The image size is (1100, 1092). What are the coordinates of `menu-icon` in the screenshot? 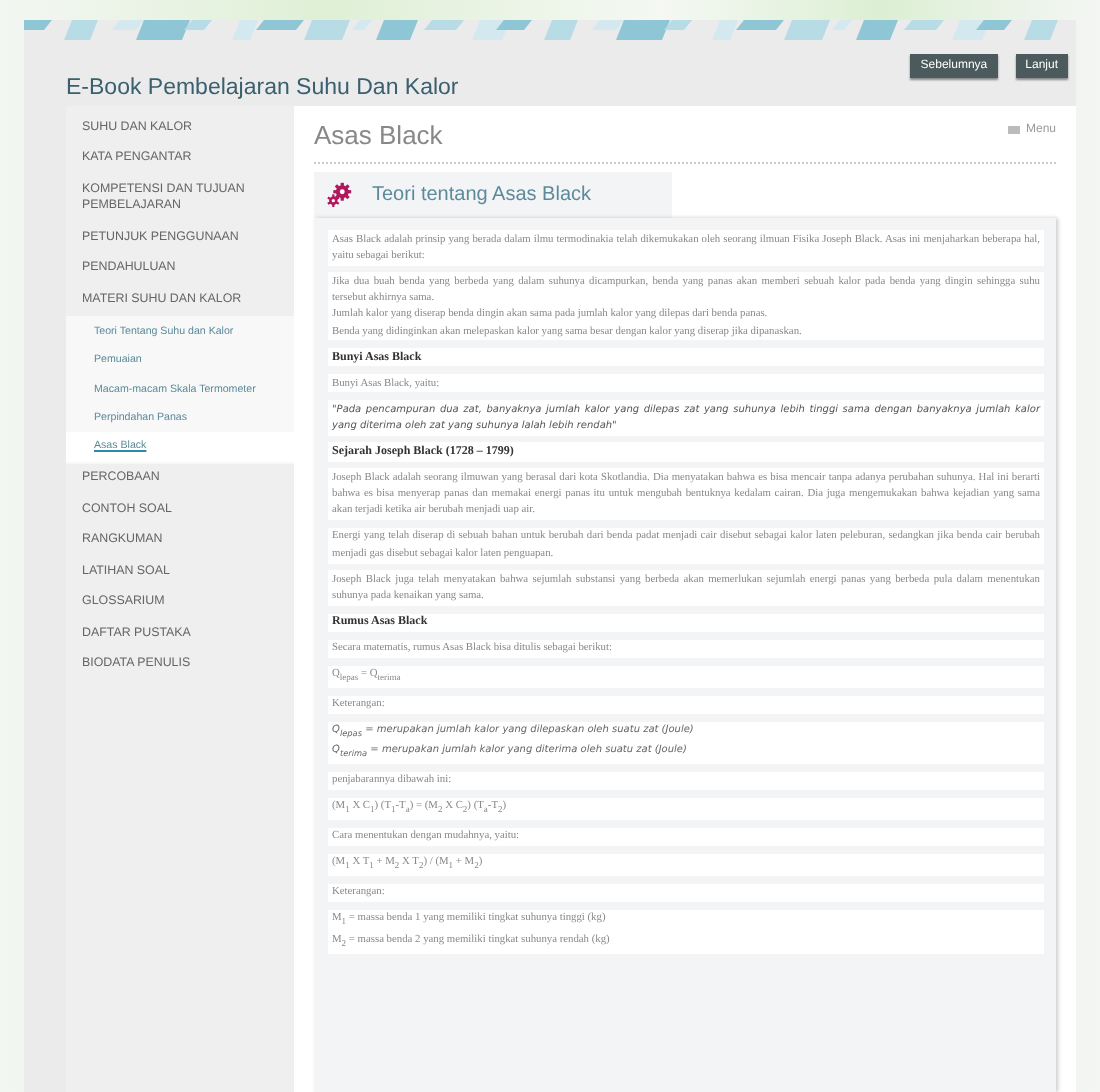 It's located at (1013, 130).